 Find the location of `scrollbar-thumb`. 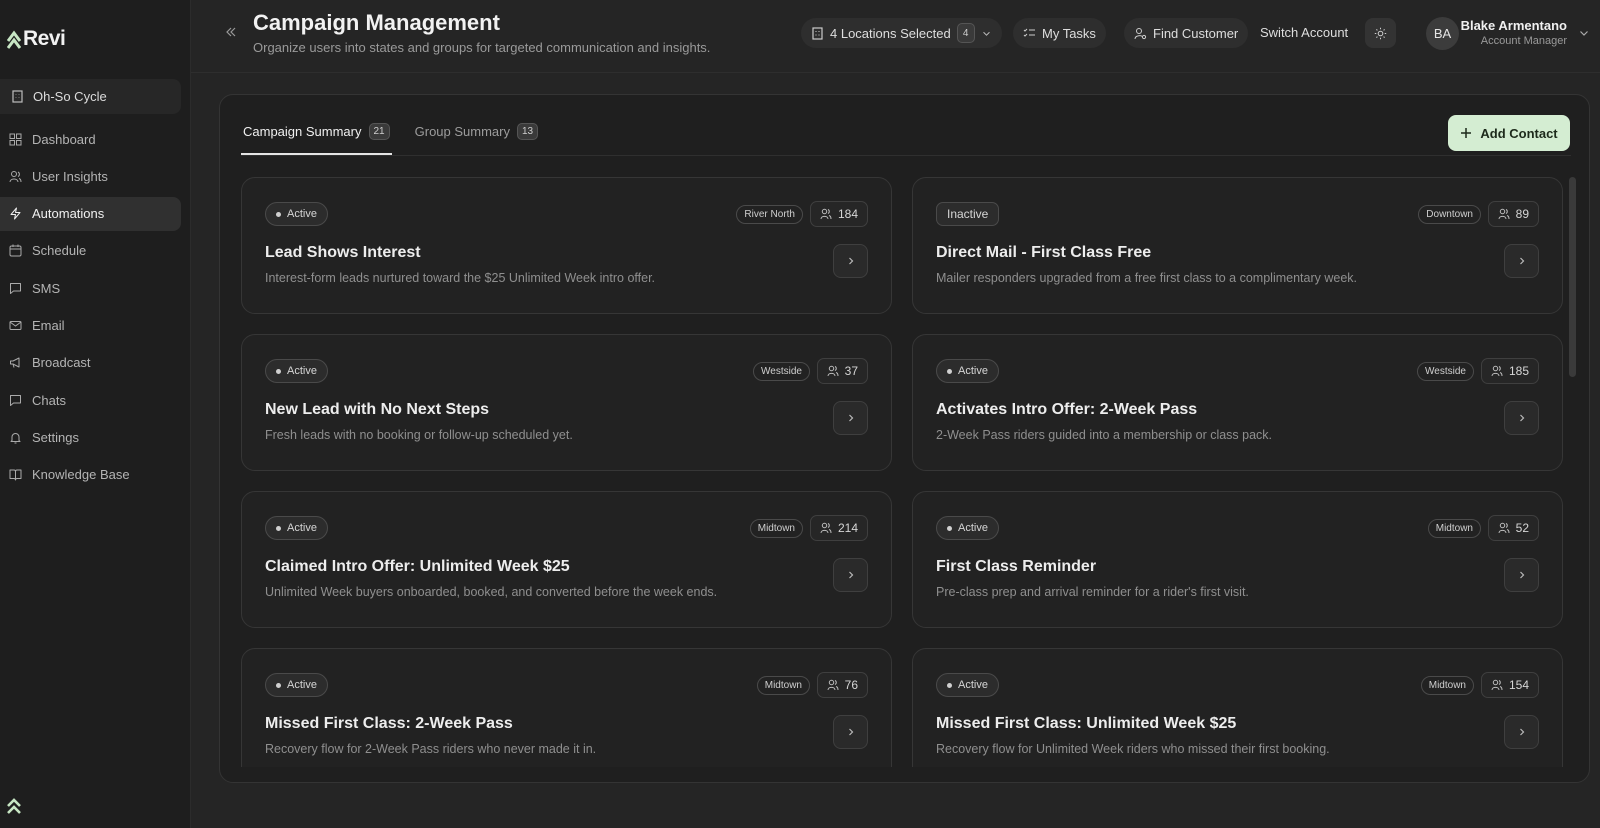

scrollbar-thumb is located at coordinates (1572, 277).